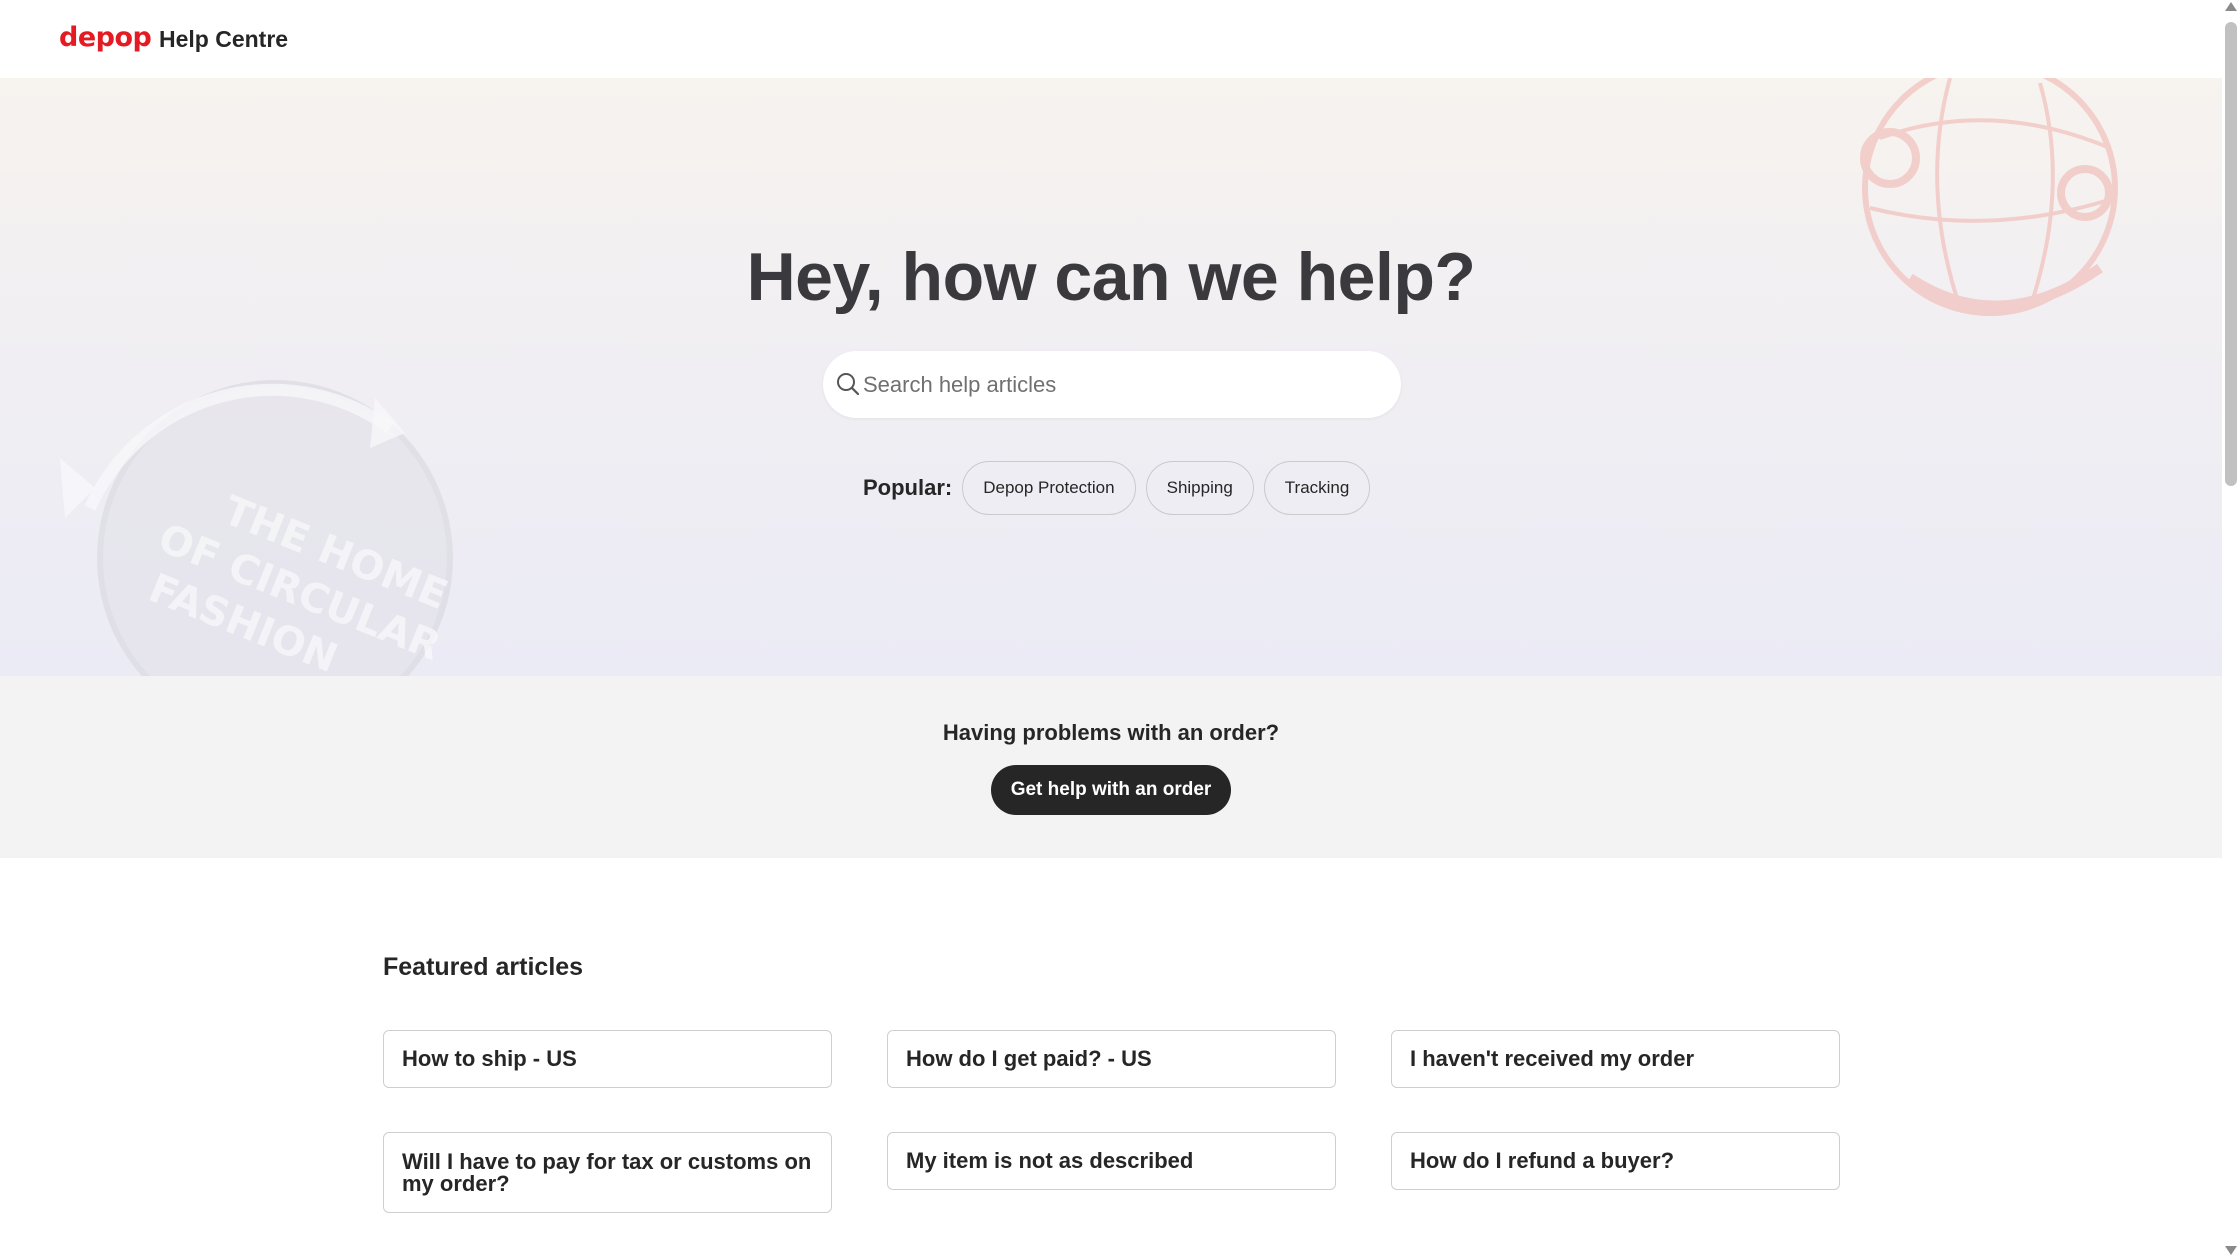  Describe the element at coordinates (1317, 488) in the screenshot. I see `popular-chip-tracking: Tracking` at that location.